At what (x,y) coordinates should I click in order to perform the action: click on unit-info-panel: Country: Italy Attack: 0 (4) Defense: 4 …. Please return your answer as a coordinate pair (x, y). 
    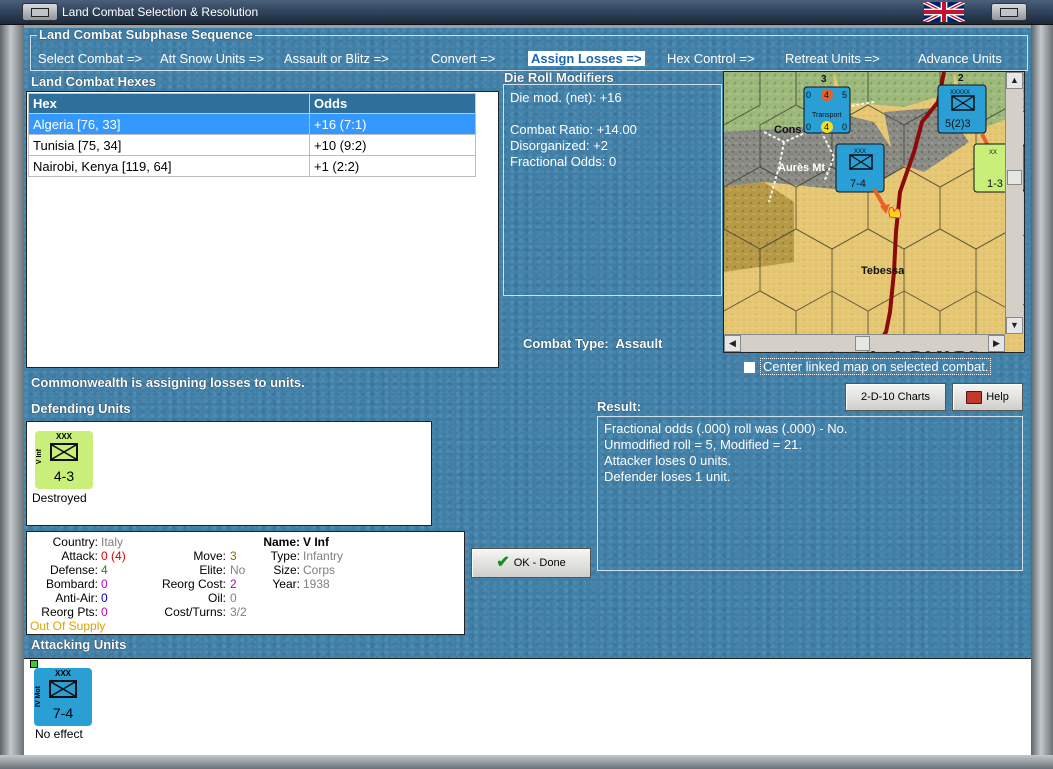
    Looking at the image, I should click on (245, 583).